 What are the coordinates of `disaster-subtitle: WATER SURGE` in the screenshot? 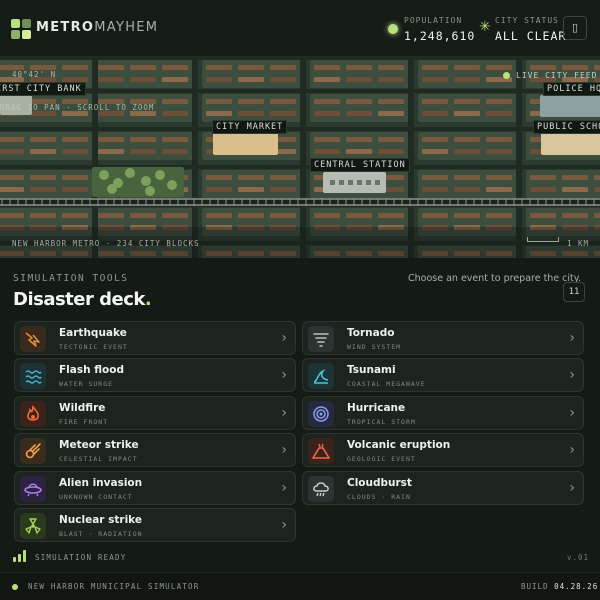 It's located at (86, 384).